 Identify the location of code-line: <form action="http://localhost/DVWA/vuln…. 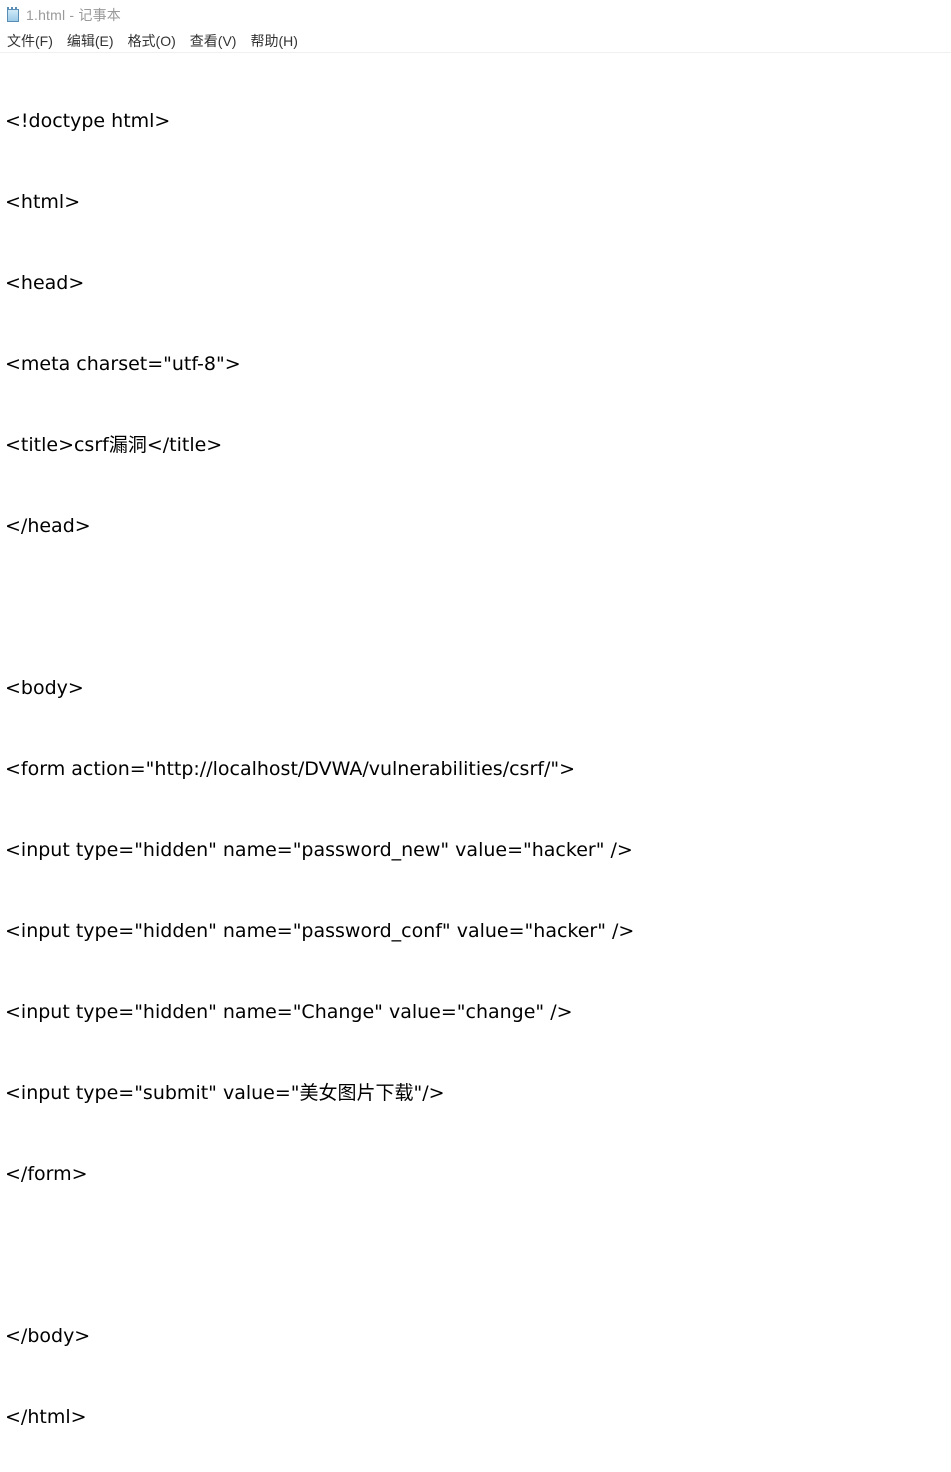
(290, 769).